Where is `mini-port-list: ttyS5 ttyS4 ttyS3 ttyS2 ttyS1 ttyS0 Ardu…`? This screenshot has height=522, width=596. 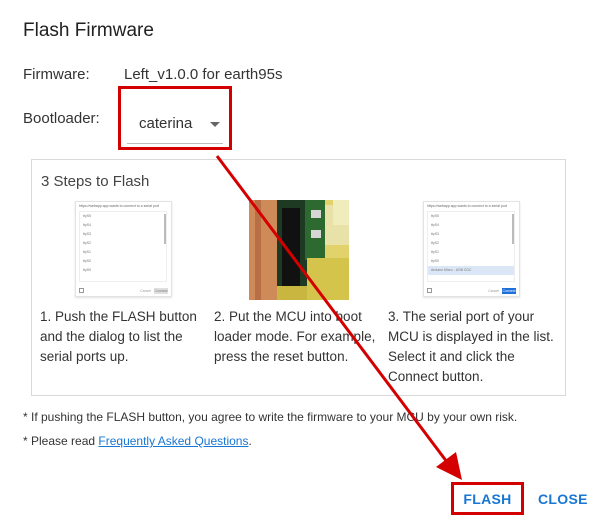
mini-port-list: ttyS5 ttyS4 ttyS3 ttyS2 ttyS1 ttyS0 Ardu… is located at coordinates (471, 246).